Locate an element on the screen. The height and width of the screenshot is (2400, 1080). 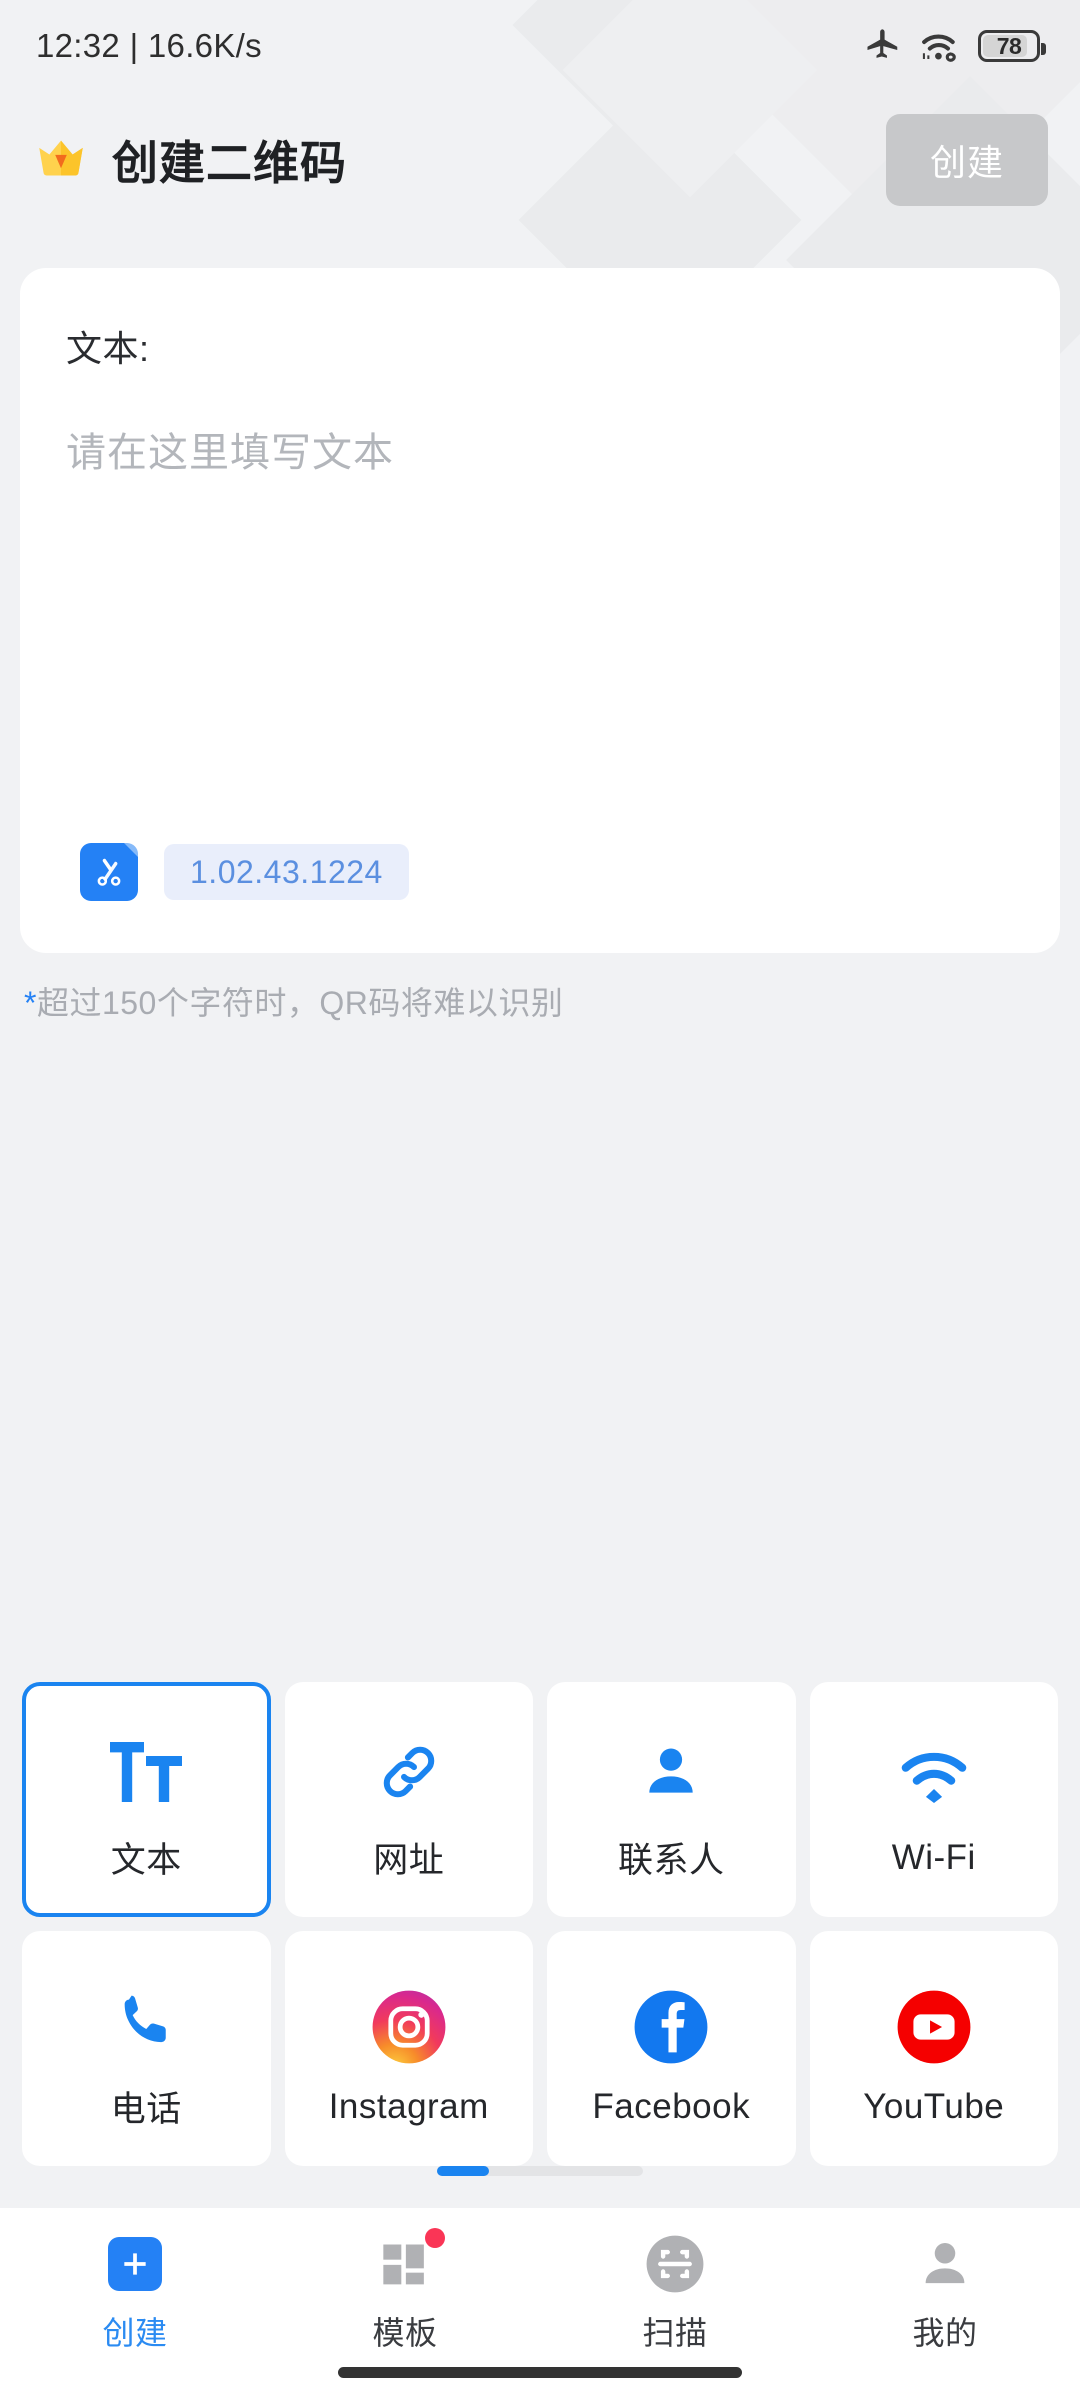
scan-icon is located at coordinates (675, 2264).